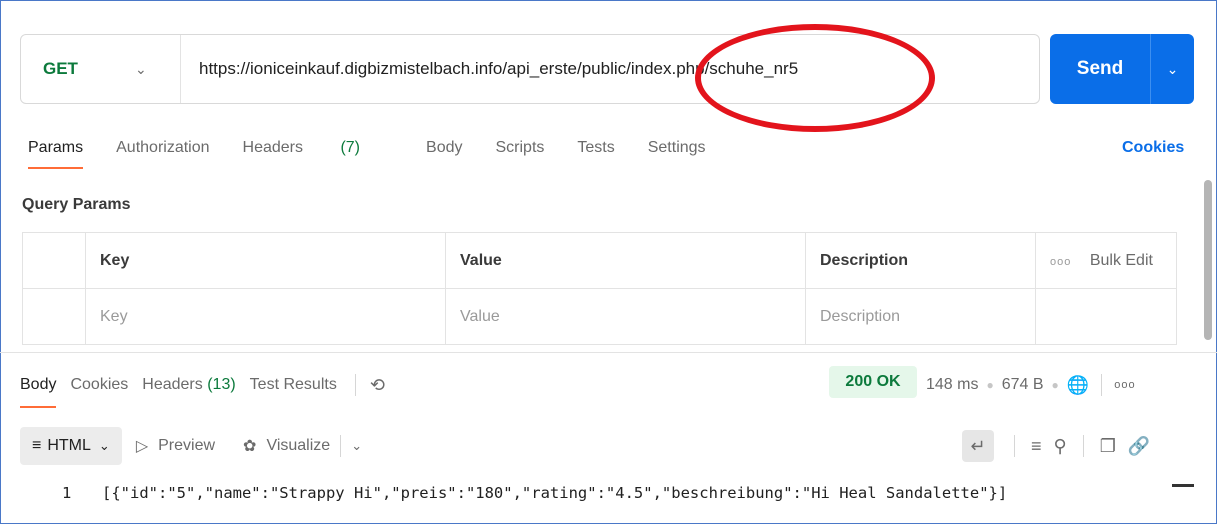 The height and width of the screenshot is (524, 1217). What do you see at coordinates (1121, 260) in the screenshot?
I see `bulk-edit-button: Bulk Edit` at bounding box center [1121, 260].